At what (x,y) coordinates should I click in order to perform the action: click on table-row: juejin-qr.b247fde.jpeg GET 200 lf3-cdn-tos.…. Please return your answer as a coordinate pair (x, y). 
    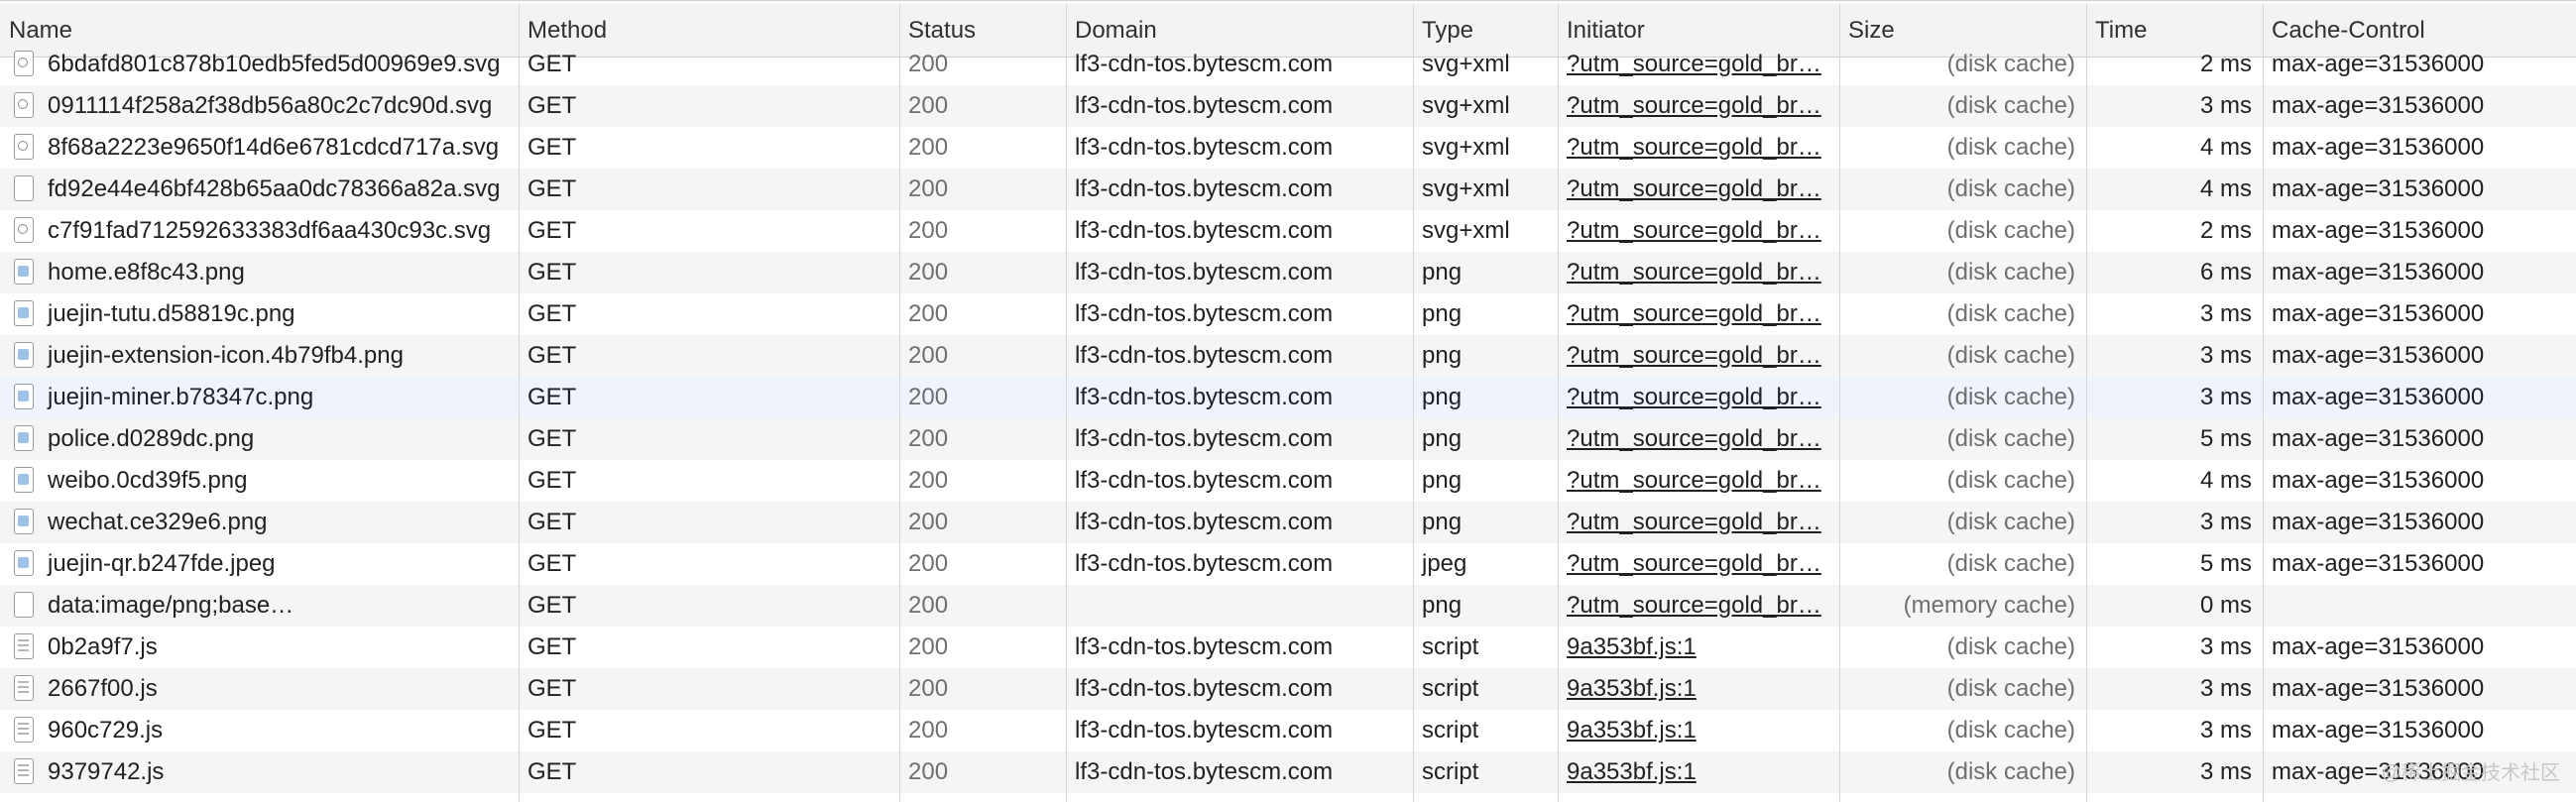
    Looking at the image, I should click on (1288, 564).